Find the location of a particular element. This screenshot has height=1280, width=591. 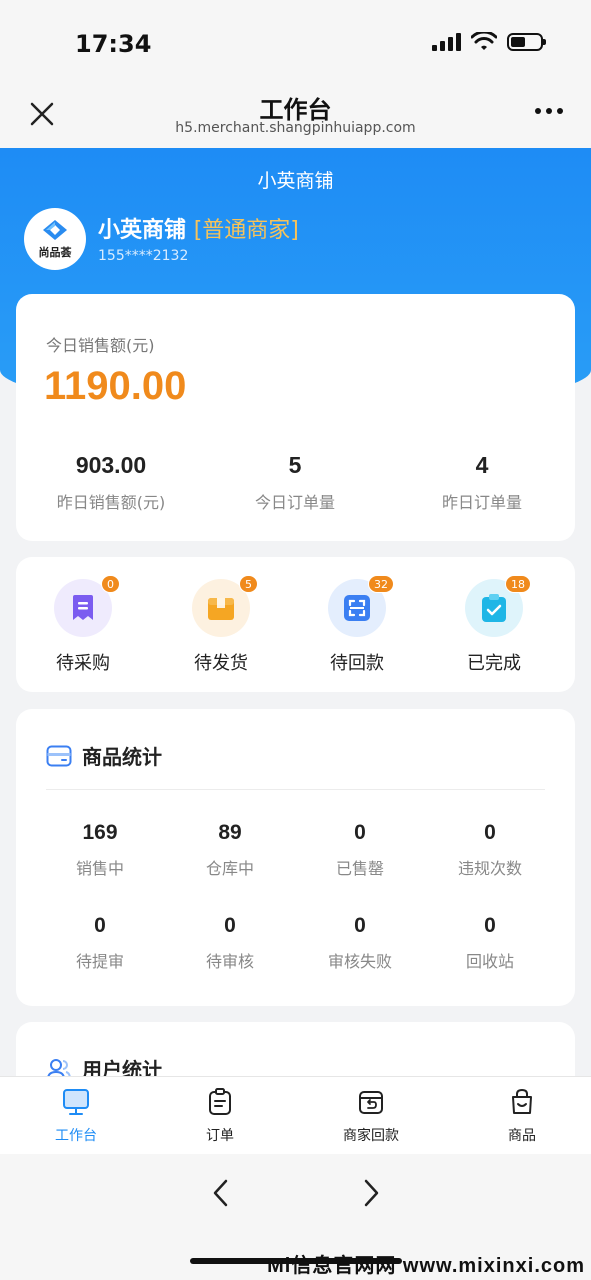

order-status-card: 0 待采购 5 待发货 32 待回款 18 已完成 is located at coordinates (295, 624).